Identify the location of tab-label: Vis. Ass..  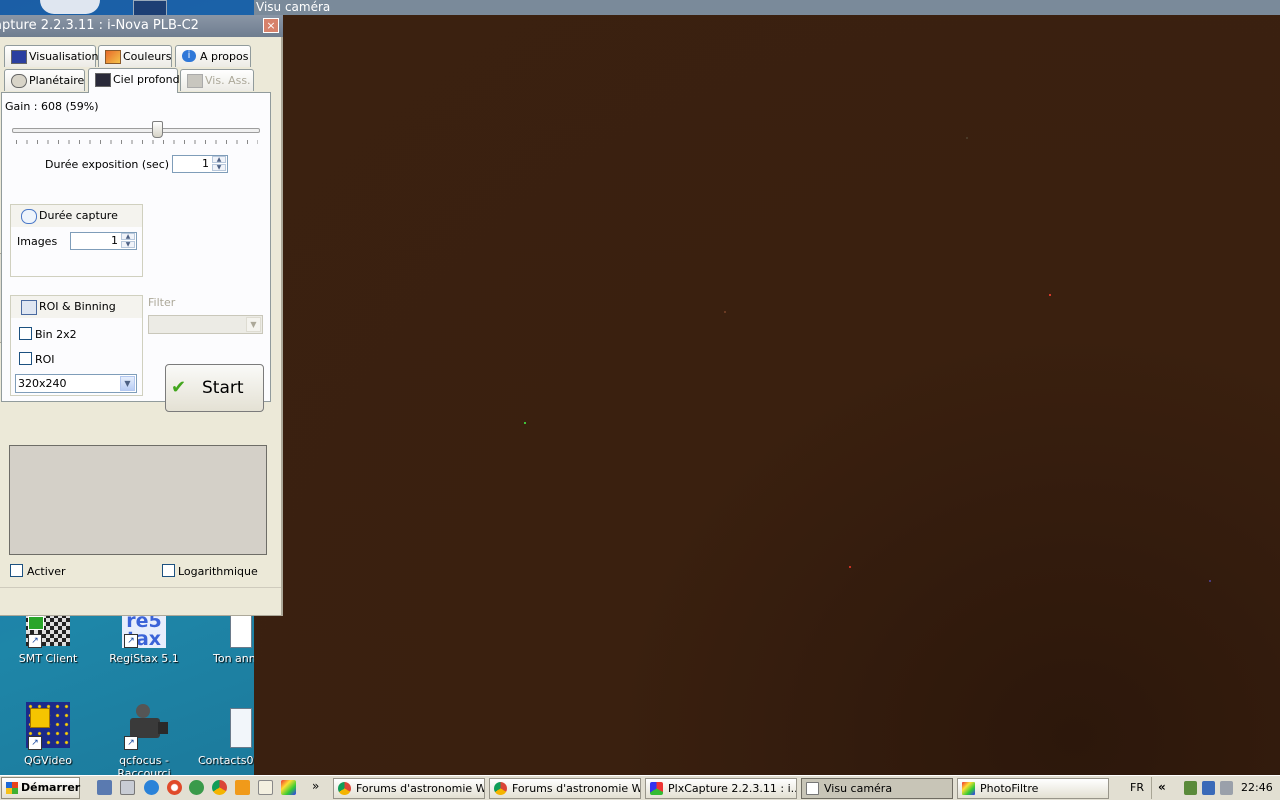
(228, 80).